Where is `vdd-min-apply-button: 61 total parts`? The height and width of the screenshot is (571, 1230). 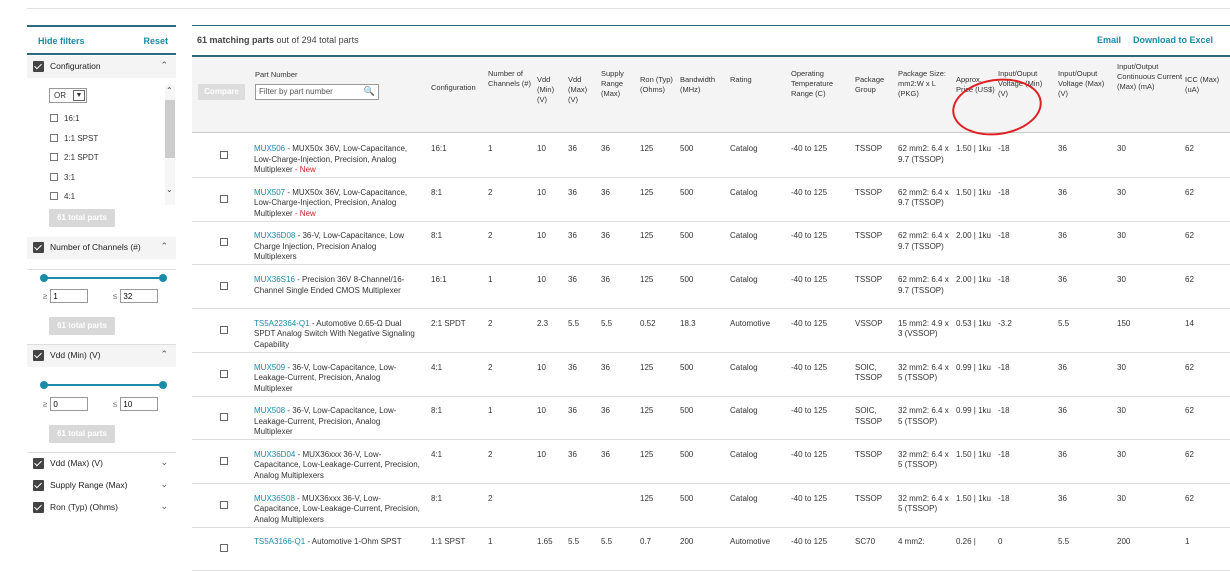 vdd-min-apply-button: 61 total parts is located at coordinates (82, 434).